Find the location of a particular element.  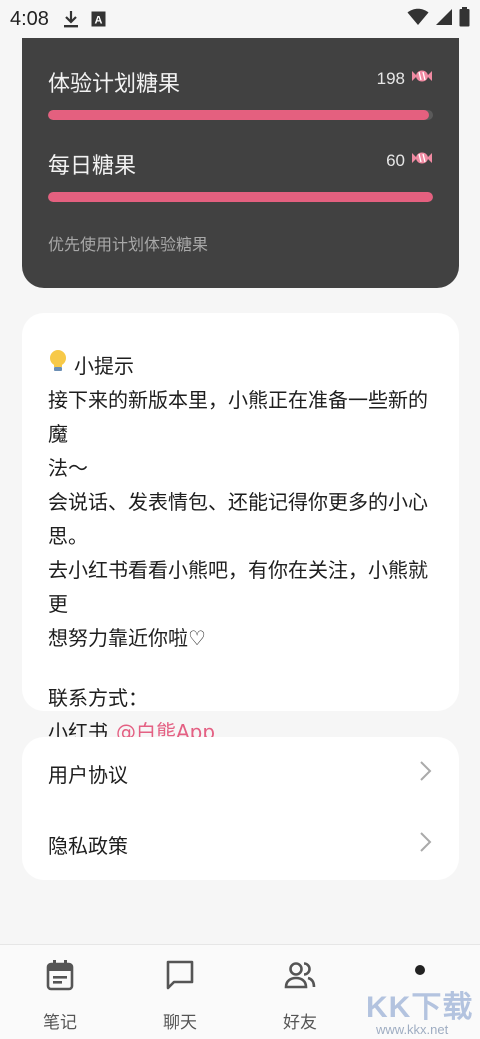

nav-chat-label: 聊天 is located at coordinates (180, 1023).